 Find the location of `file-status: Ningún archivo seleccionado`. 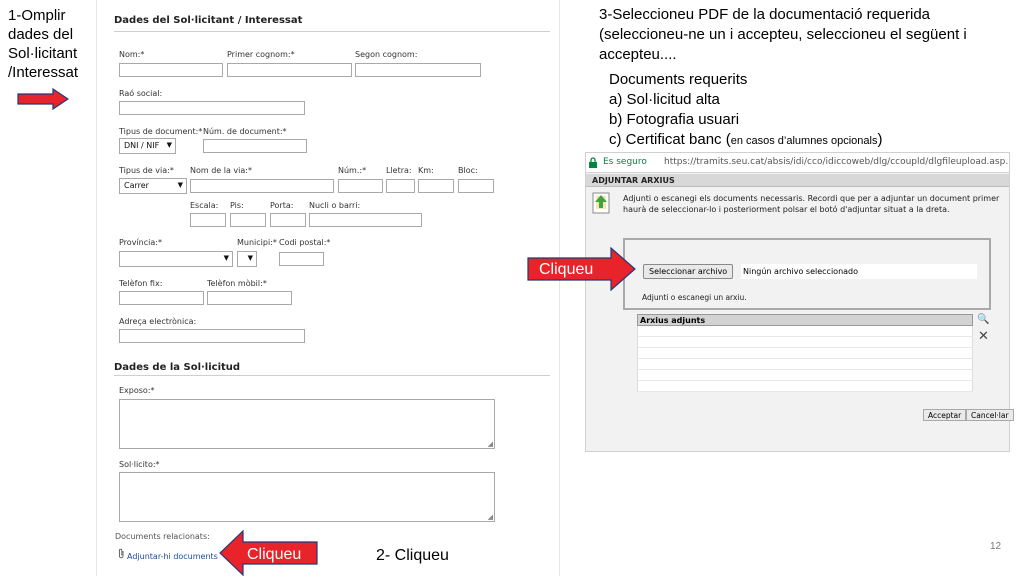

file-status: Ningún archivo seleccionado is located at coordinates (859, 271).